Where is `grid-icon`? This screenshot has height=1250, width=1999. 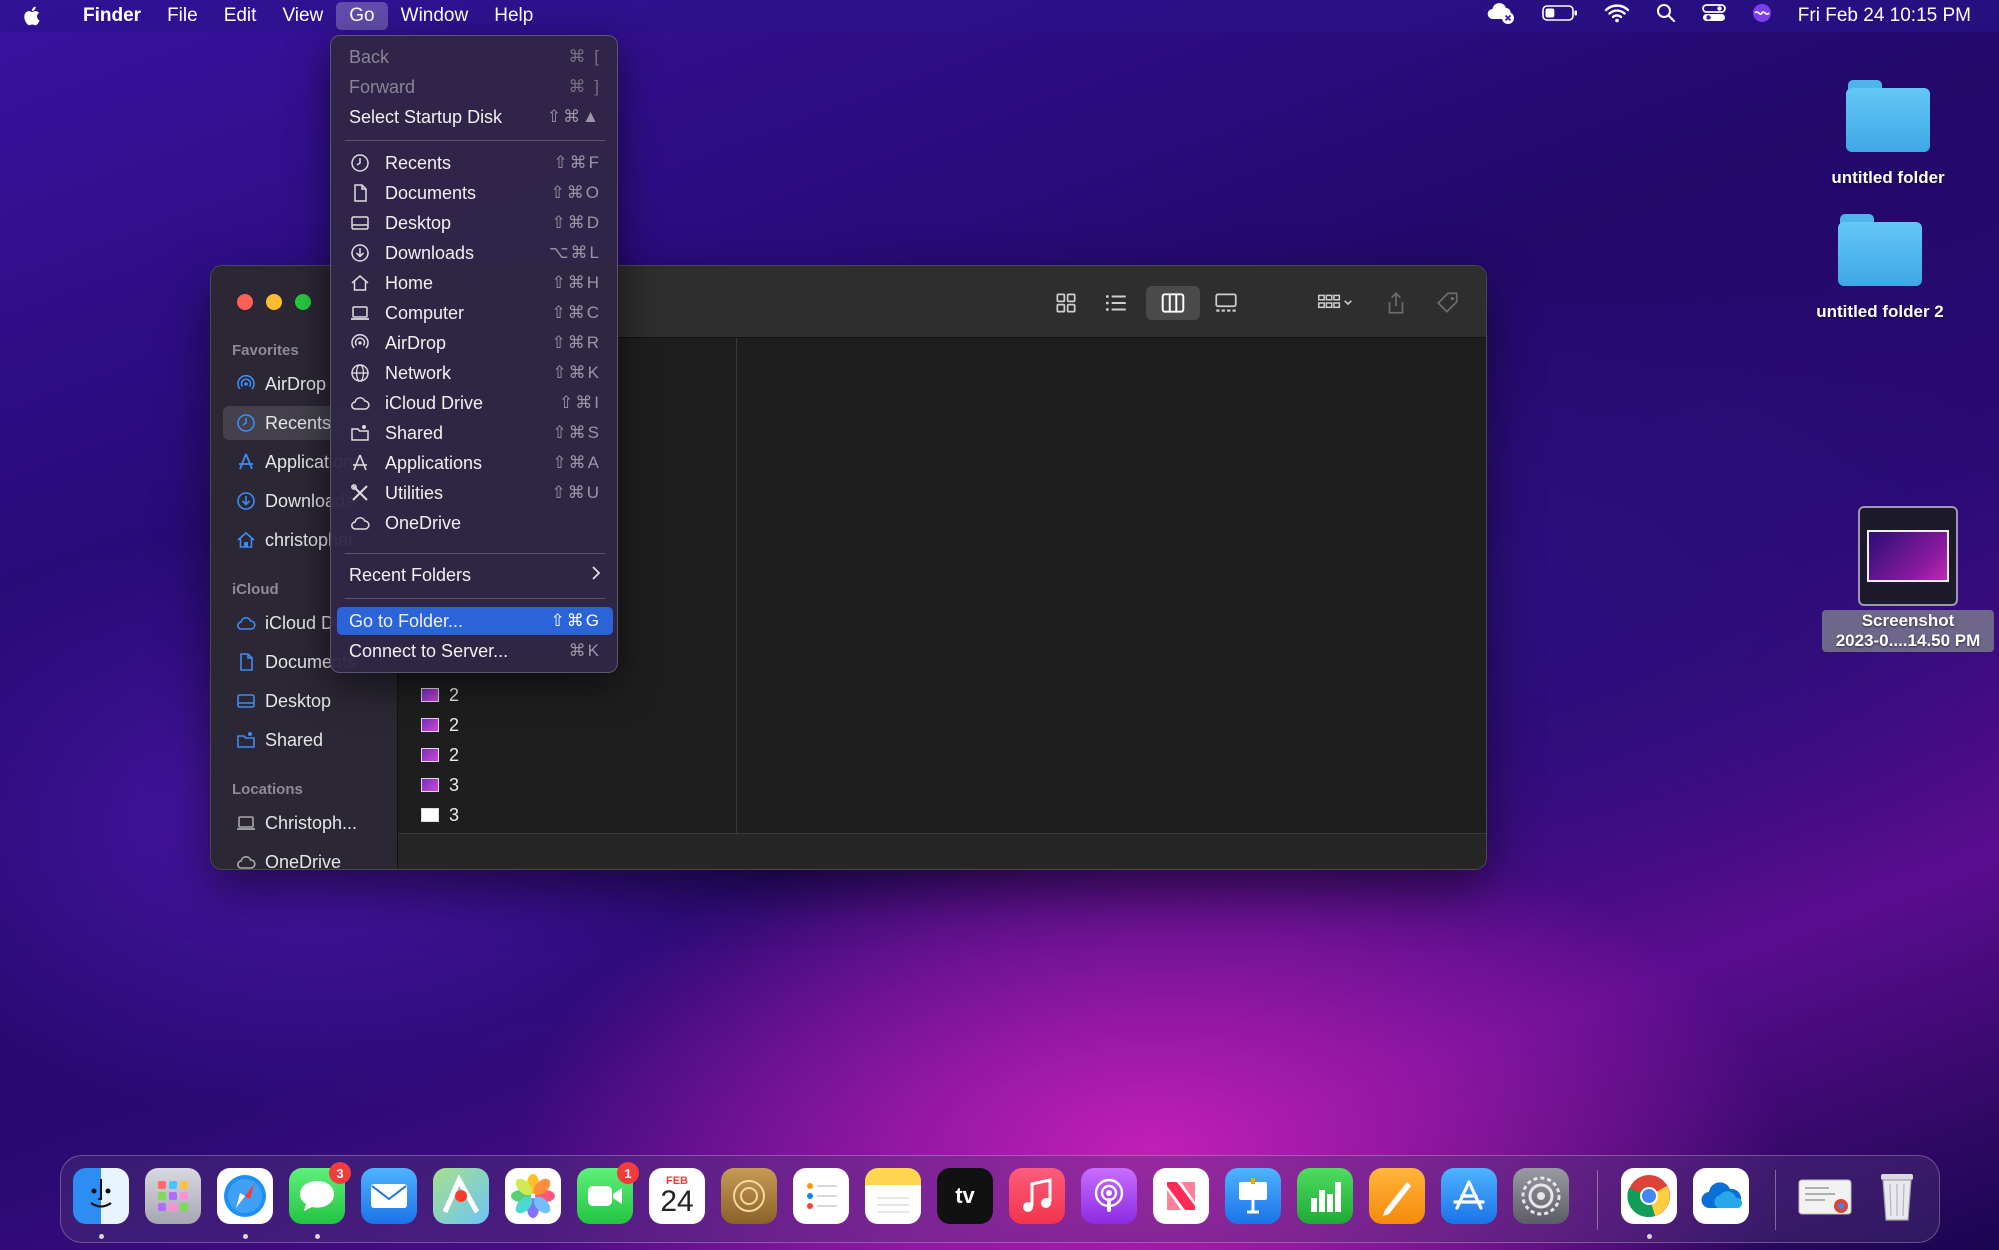 grid-icon is located at coordinates (1066, 303).